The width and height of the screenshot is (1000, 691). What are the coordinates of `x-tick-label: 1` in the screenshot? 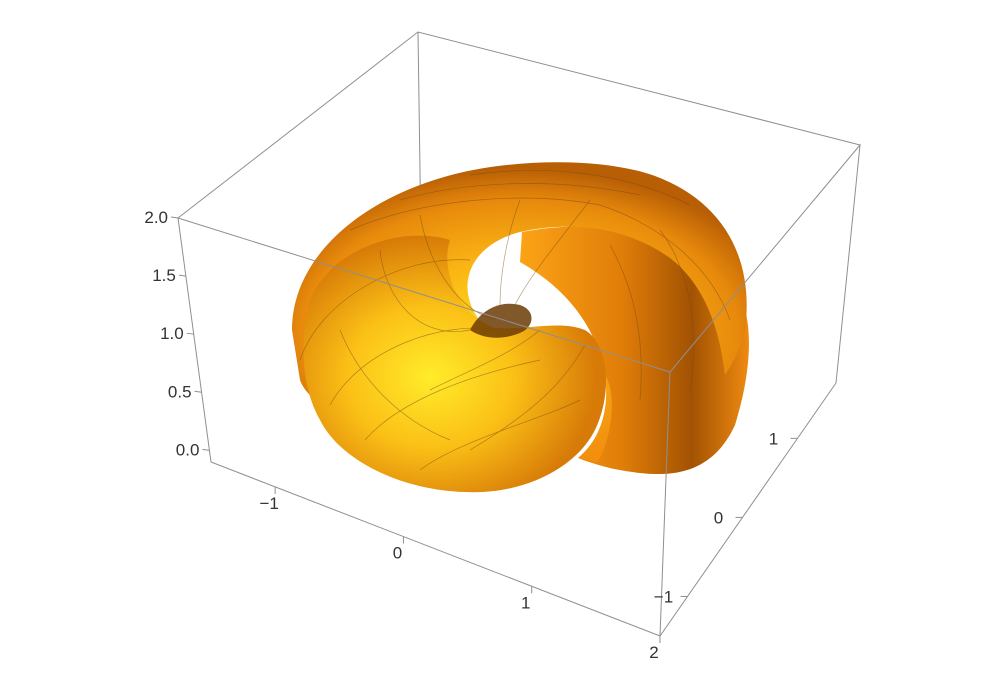 It's located at (525, 602).